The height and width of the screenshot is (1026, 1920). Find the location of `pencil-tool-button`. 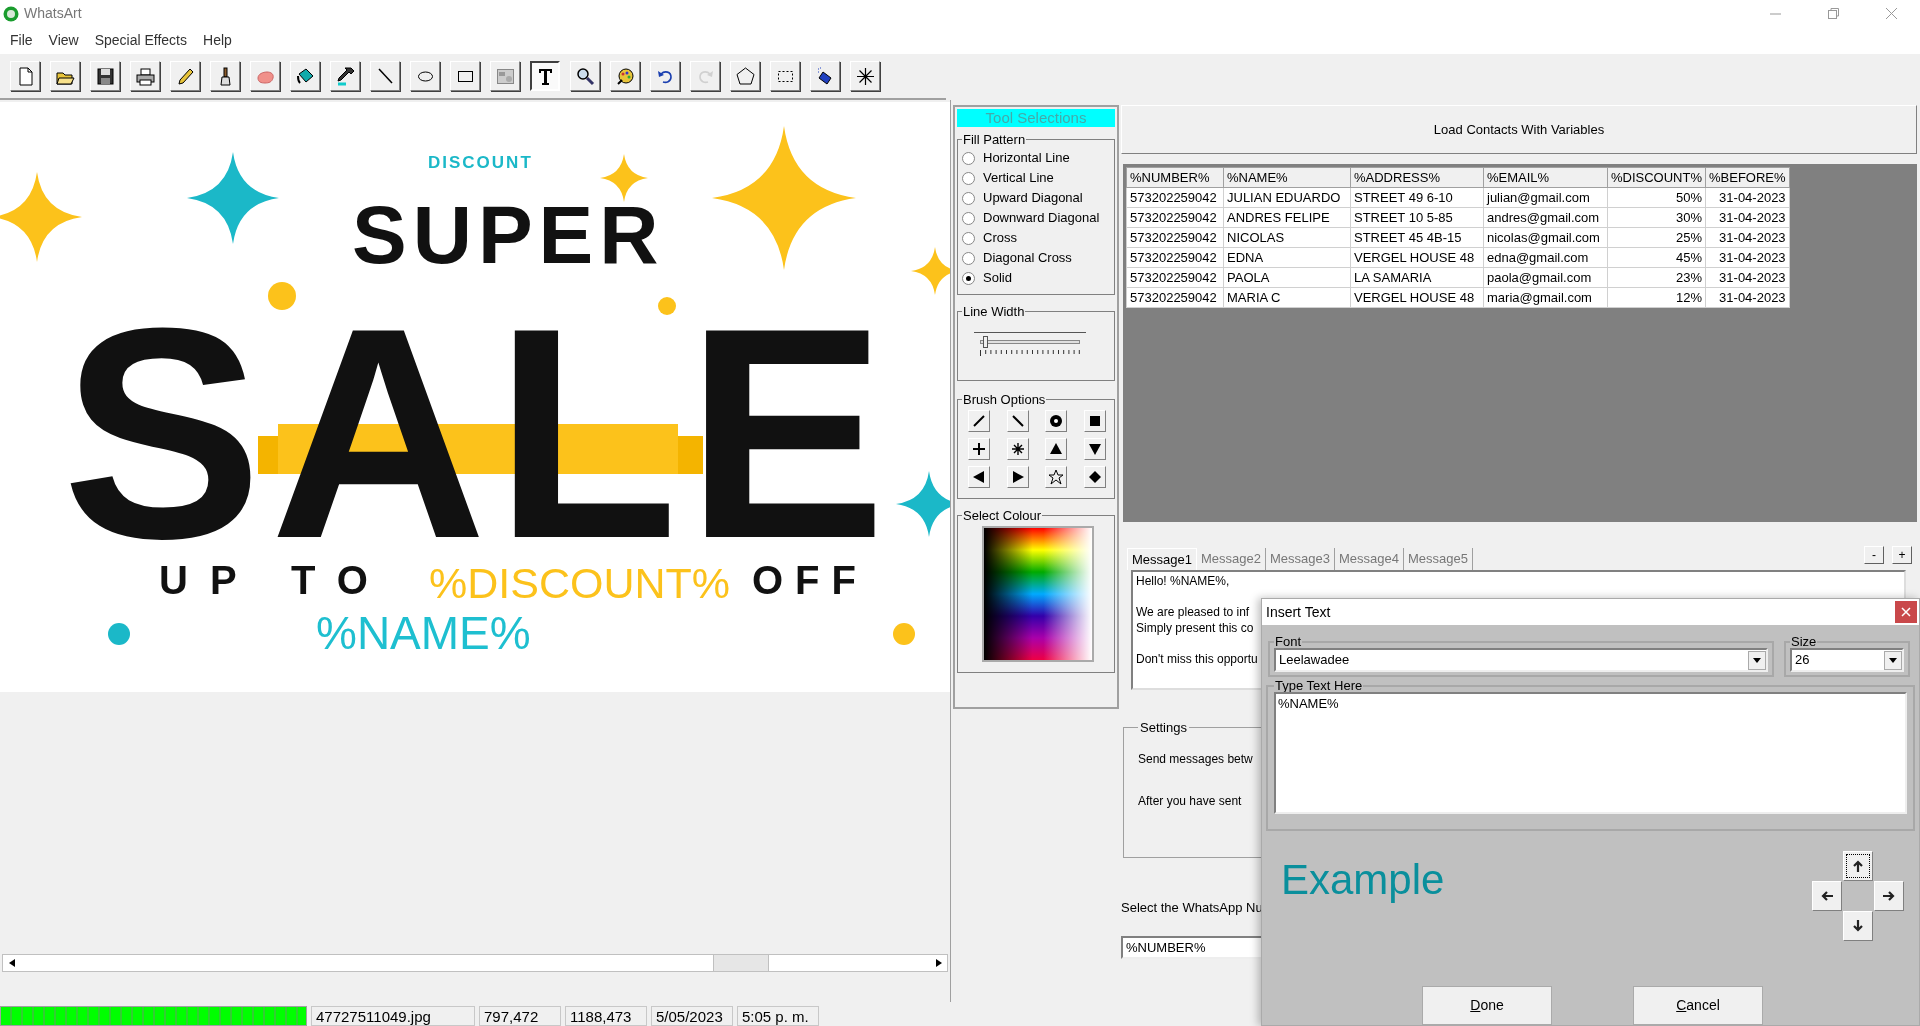

pencil-tool-button is located at coordinates (185, 76).